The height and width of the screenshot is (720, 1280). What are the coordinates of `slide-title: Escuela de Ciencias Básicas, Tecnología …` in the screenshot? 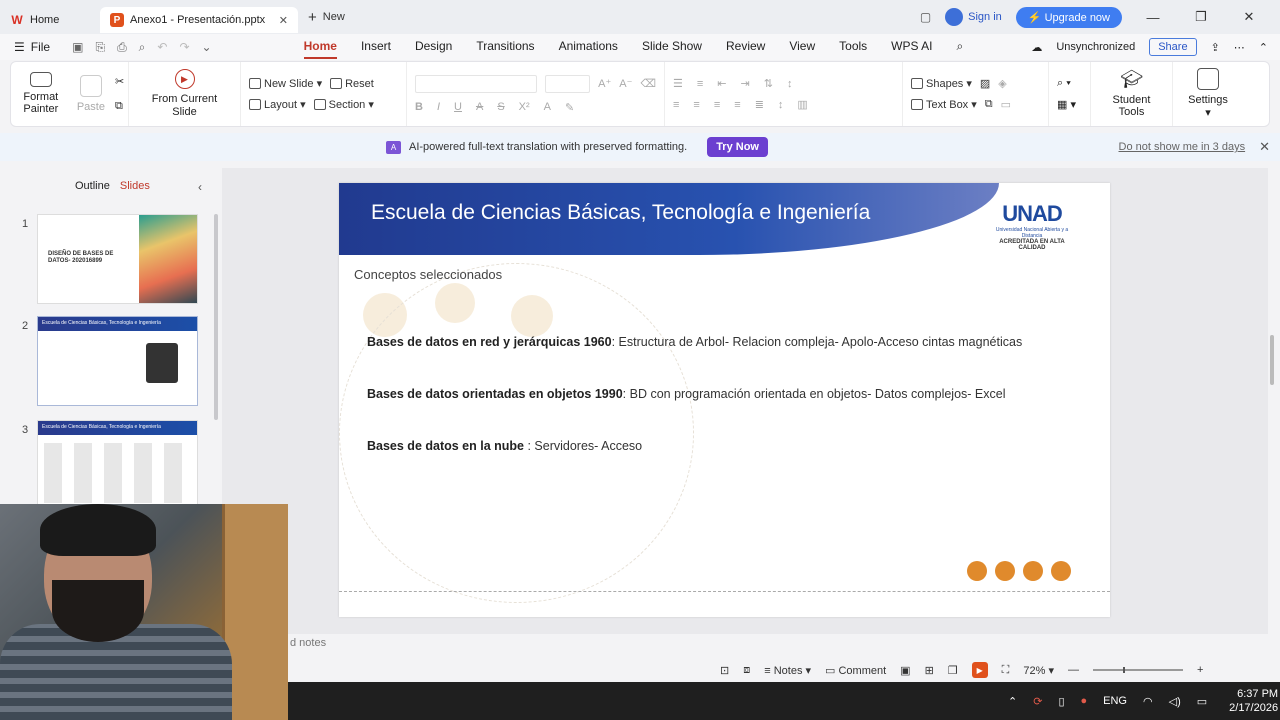 It's located at (620, 213).